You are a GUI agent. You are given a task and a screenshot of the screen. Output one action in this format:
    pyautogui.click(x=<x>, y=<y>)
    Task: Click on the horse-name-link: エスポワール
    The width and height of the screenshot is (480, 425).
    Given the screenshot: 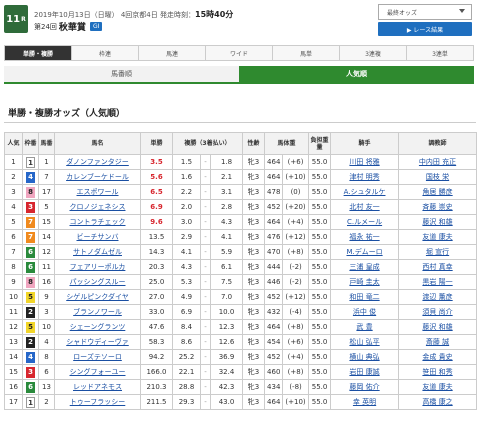 What is the action you would take?
    pyautogui.click(x=98, y=192)
    